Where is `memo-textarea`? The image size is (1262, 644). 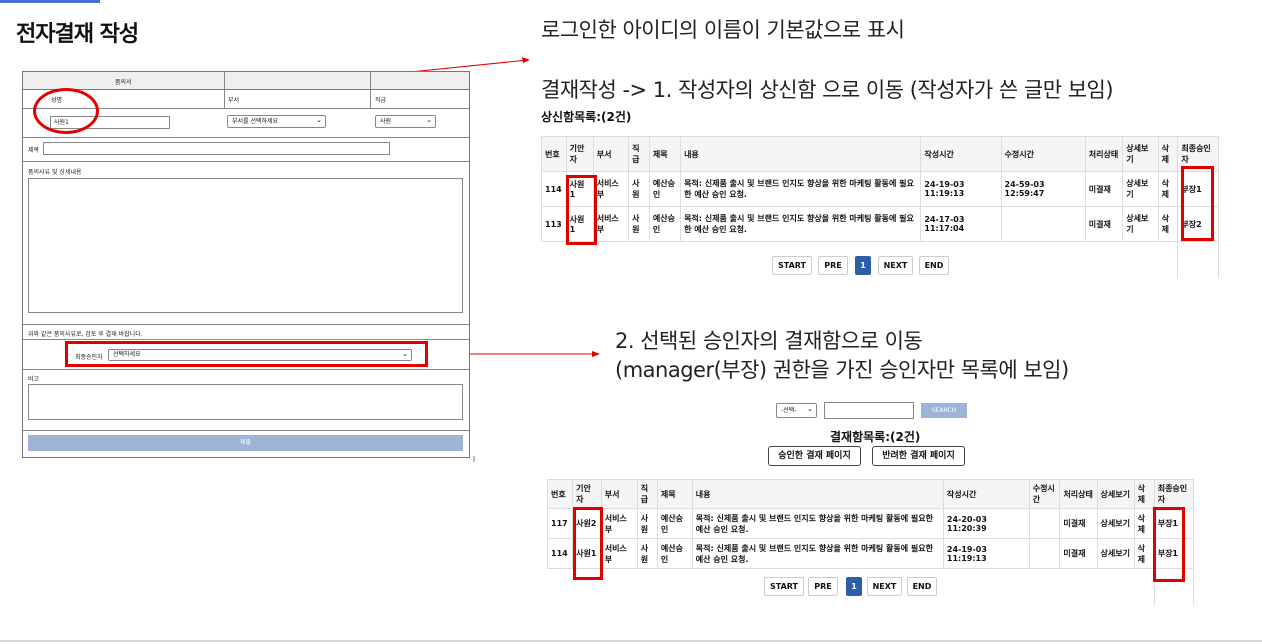 memo-textarea is located at coordinates (245, 402).